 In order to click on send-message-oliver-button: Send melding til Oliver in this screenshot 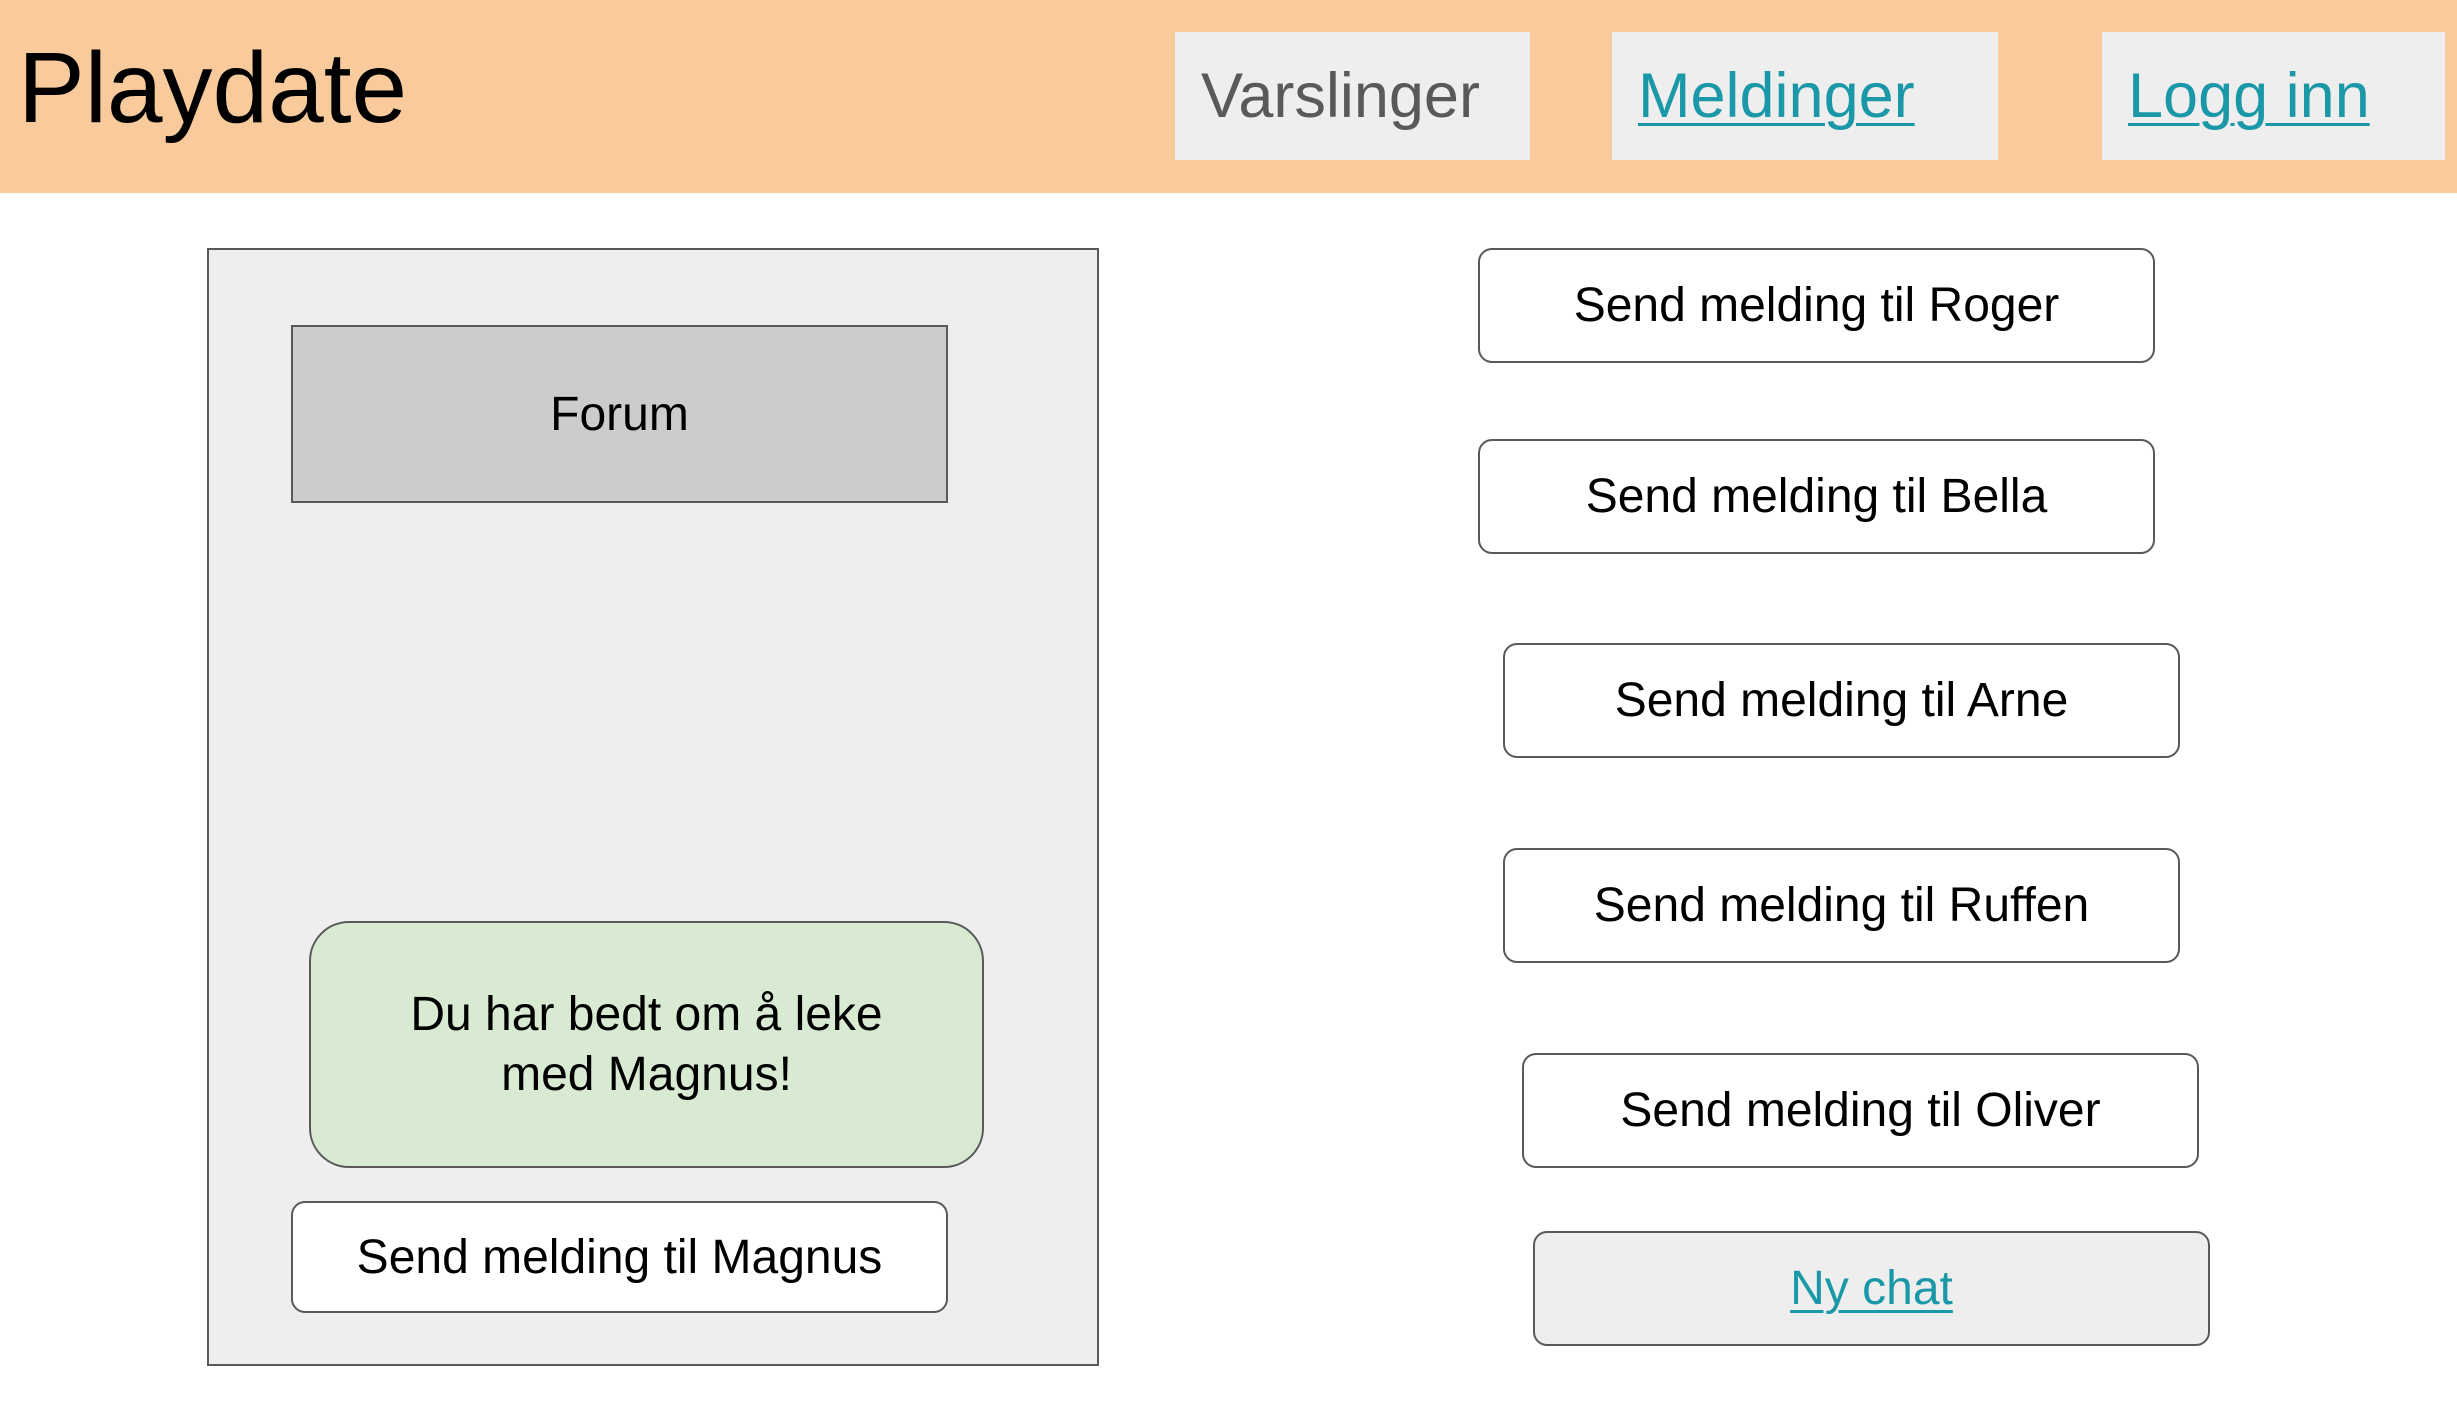, I will do `click(1860, 1110)`.